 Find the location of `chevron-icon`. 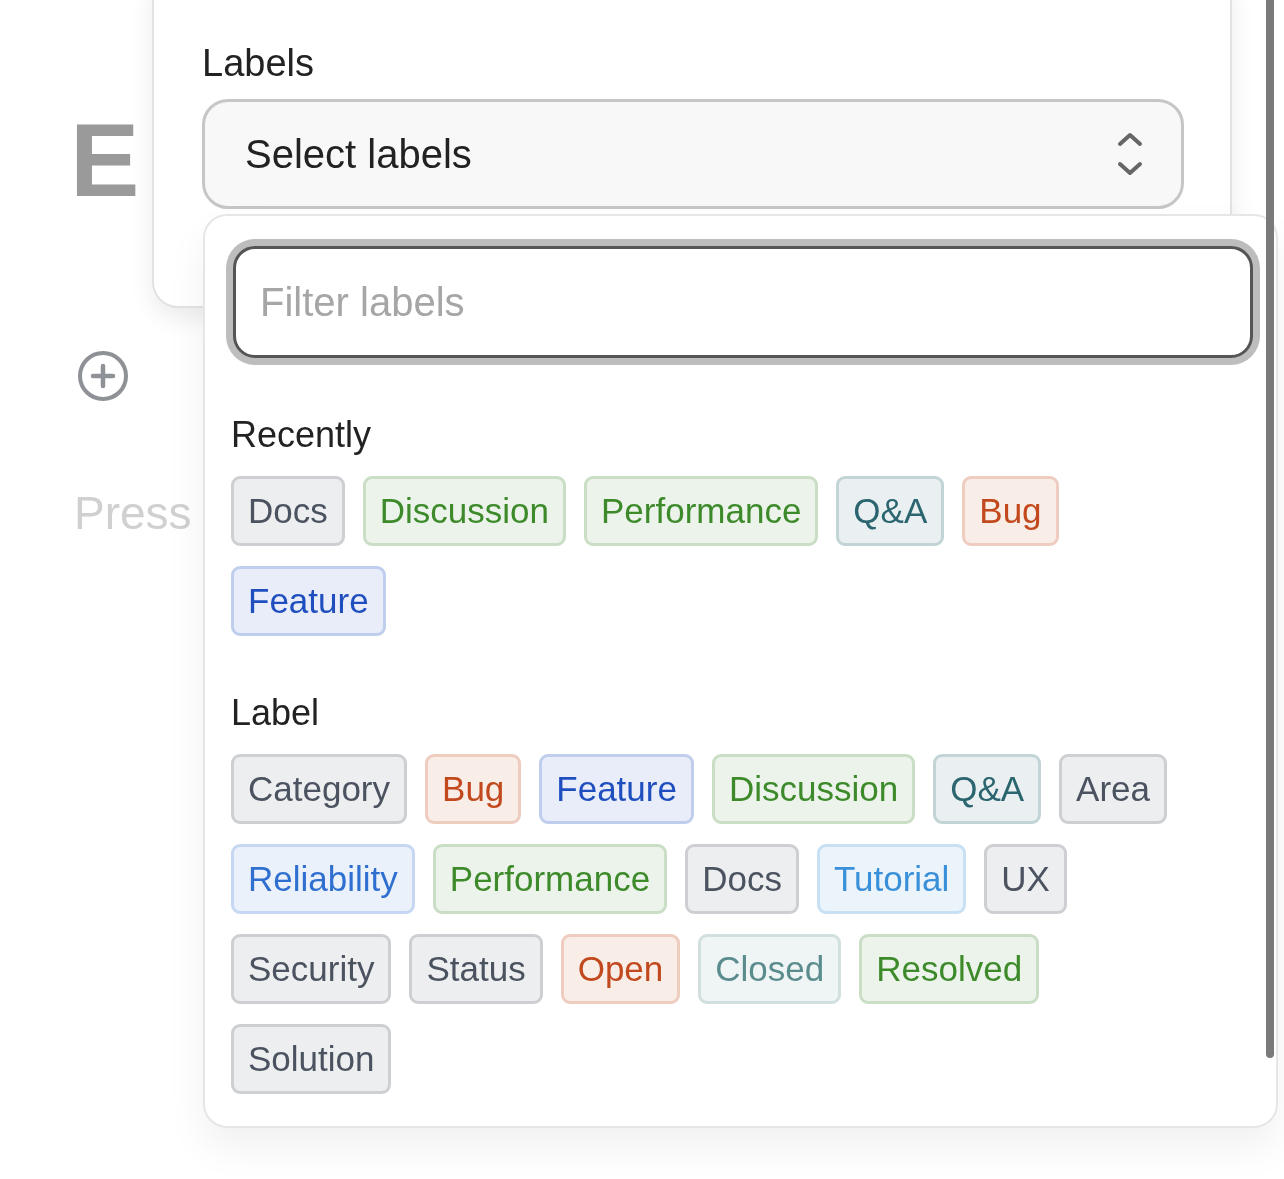

chevron-icon is located at coordinates (1130, 154).